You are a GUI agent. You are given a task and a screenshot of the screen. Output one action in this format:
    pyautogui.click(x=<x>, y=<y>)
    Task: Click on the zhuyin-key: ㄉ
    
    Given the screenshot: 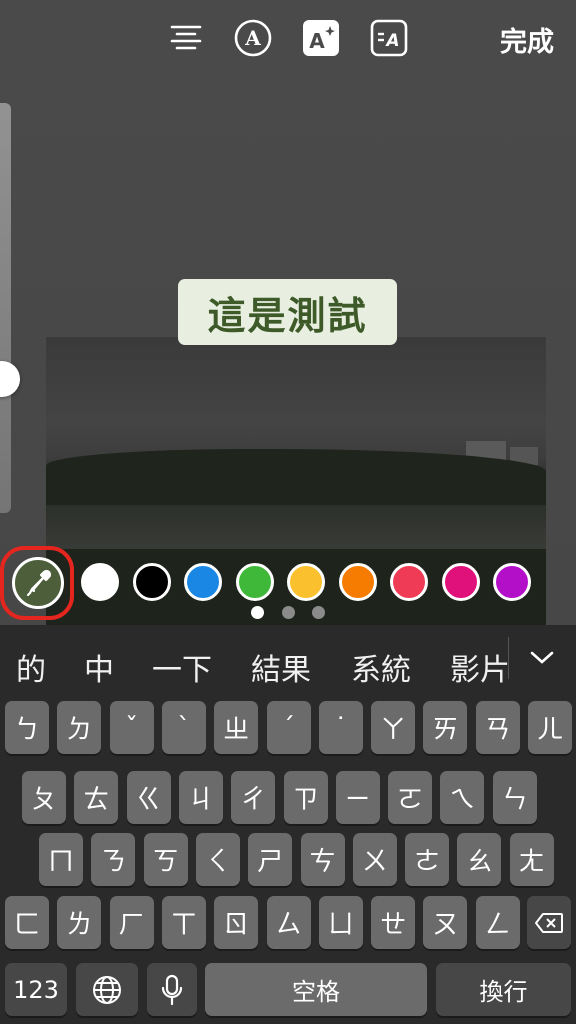 What is the action you would take?
    pyautogui.click(x=79, y=727)
    